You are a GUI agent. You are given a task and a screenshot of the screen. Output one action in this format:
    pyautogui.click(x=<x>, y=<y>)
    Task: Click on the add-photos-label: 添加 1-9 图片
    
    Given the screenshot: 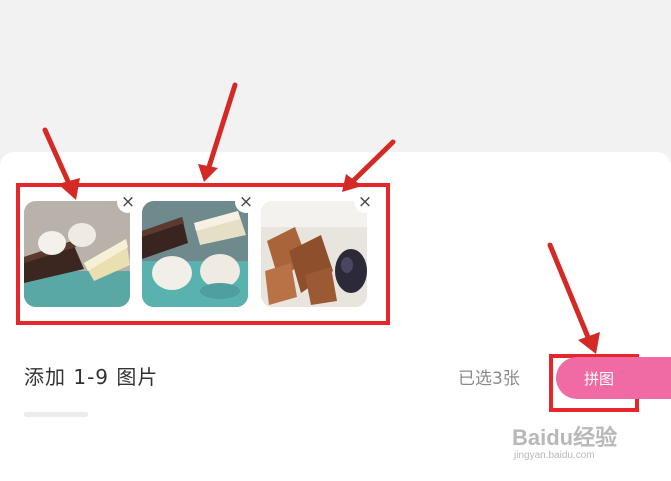 What is the action you would take?
    pyautogui.click(x=91, y=377)
    